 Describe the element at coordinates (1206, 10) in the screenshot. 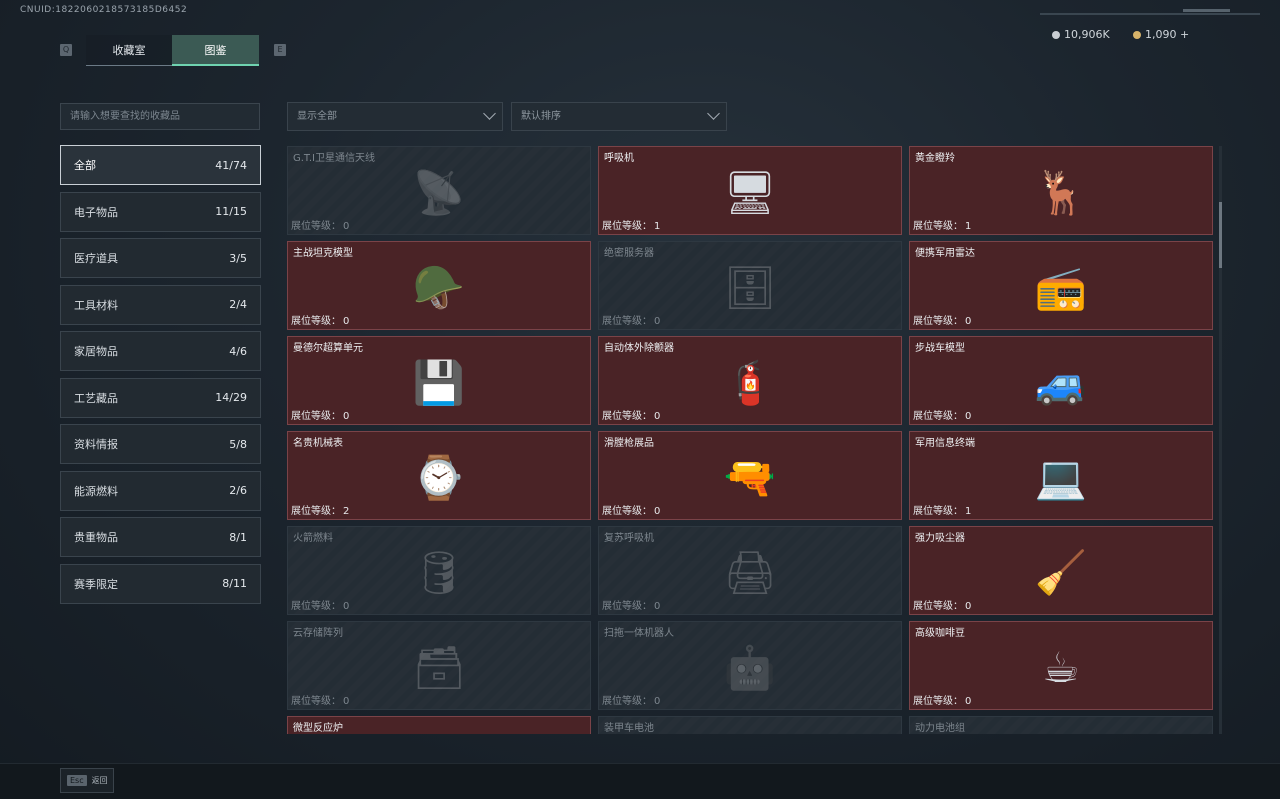

I see `top-indicator` at that location.